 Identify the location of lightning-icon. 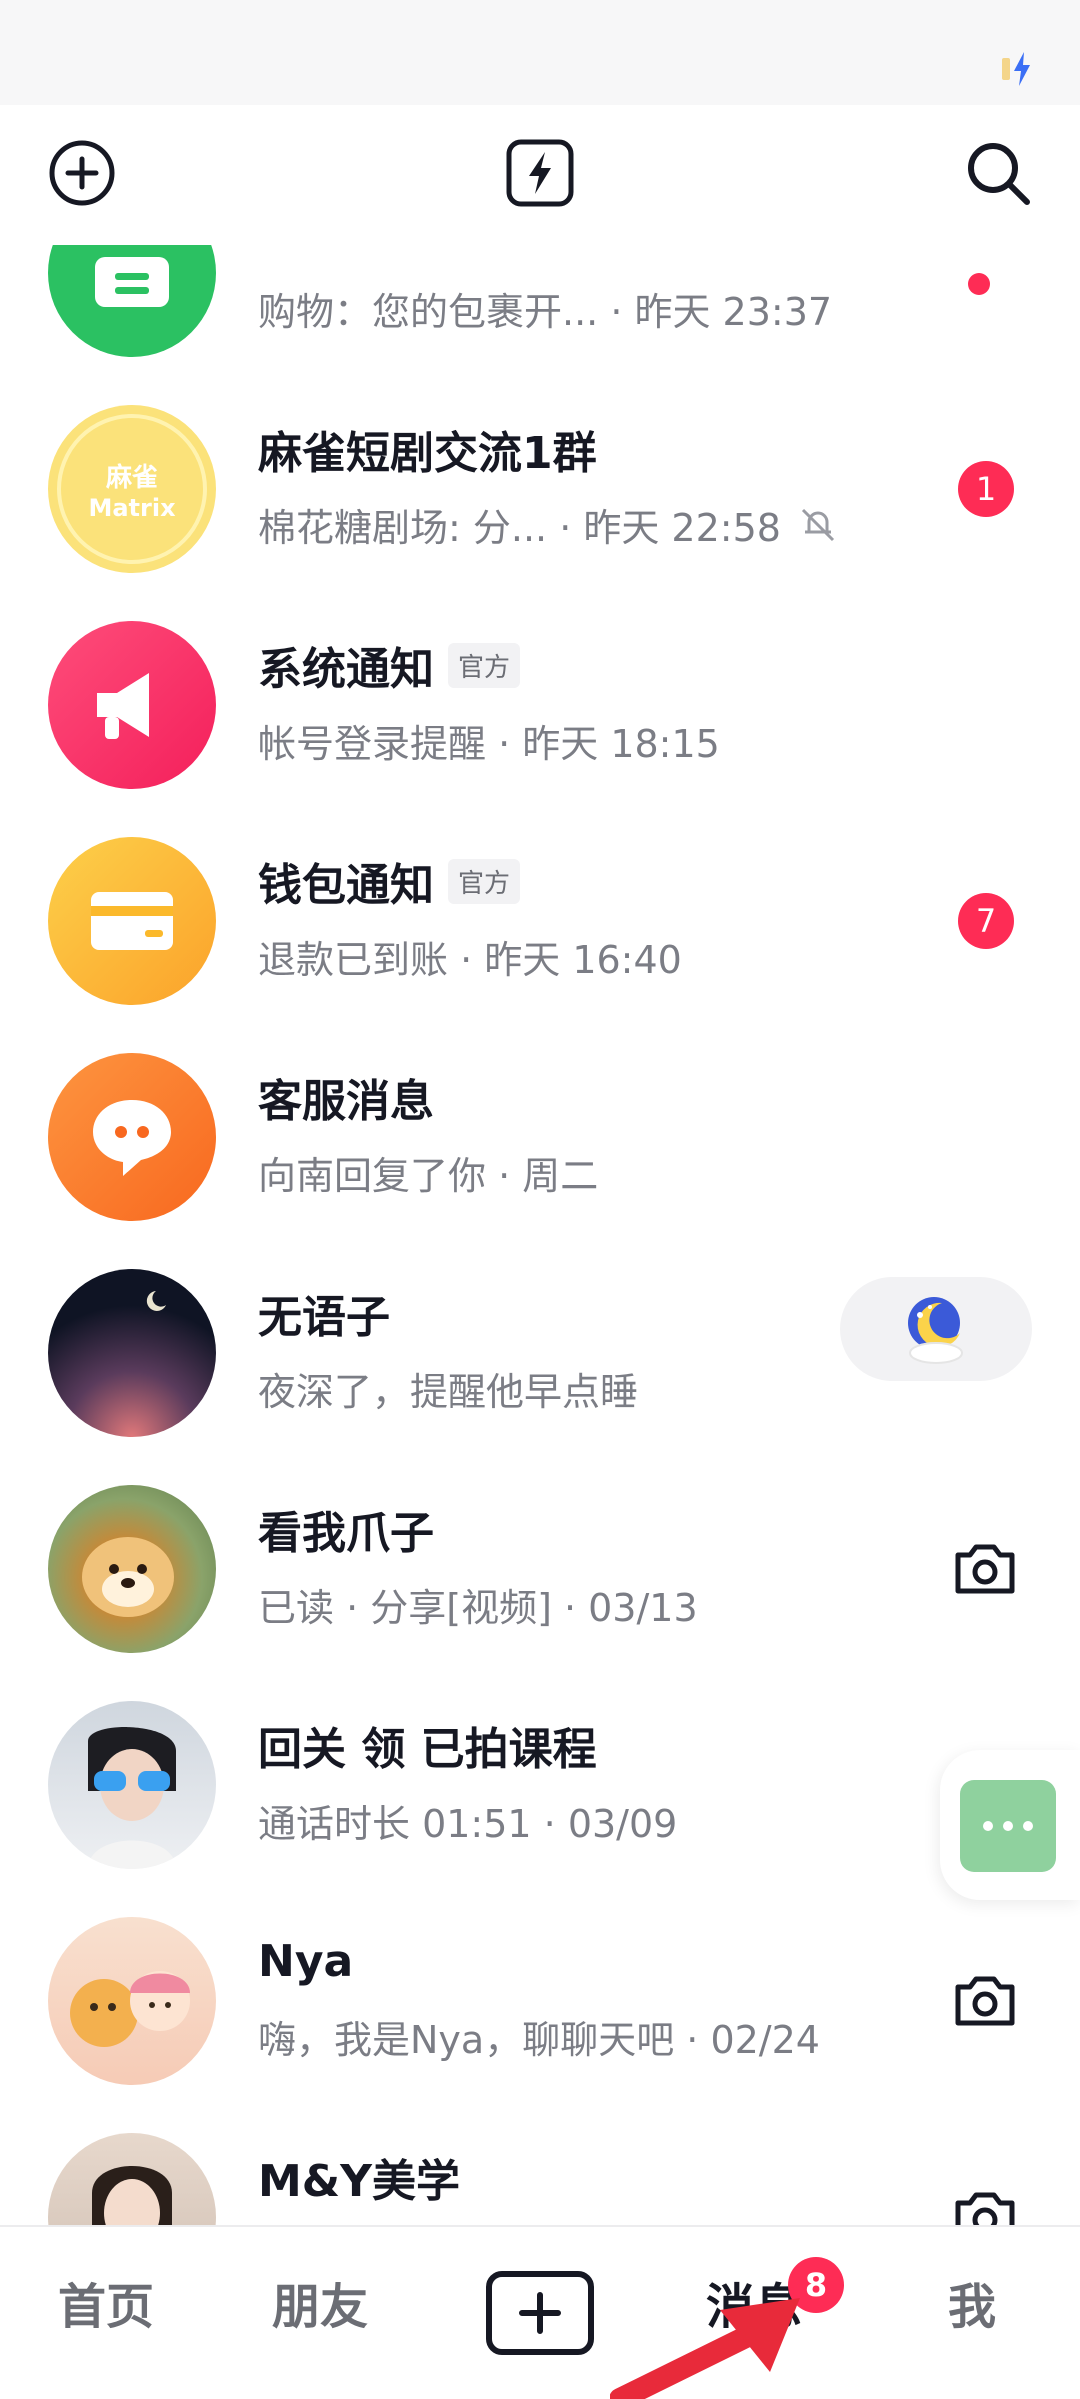
(540, 173).